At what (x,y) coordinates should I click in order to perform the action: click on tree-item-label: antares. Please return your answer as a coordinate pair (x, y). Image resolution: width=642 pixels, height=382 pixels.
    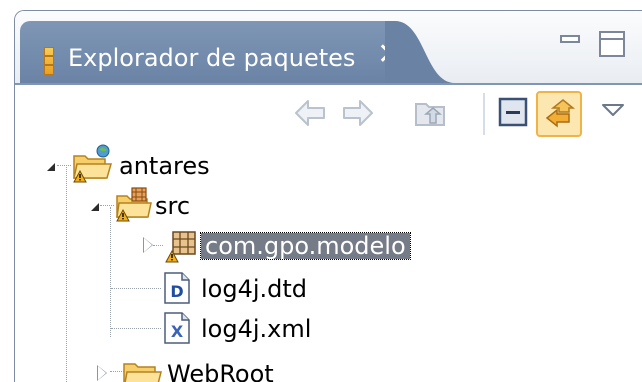
    Looking at the image, I should click on (164, 166).